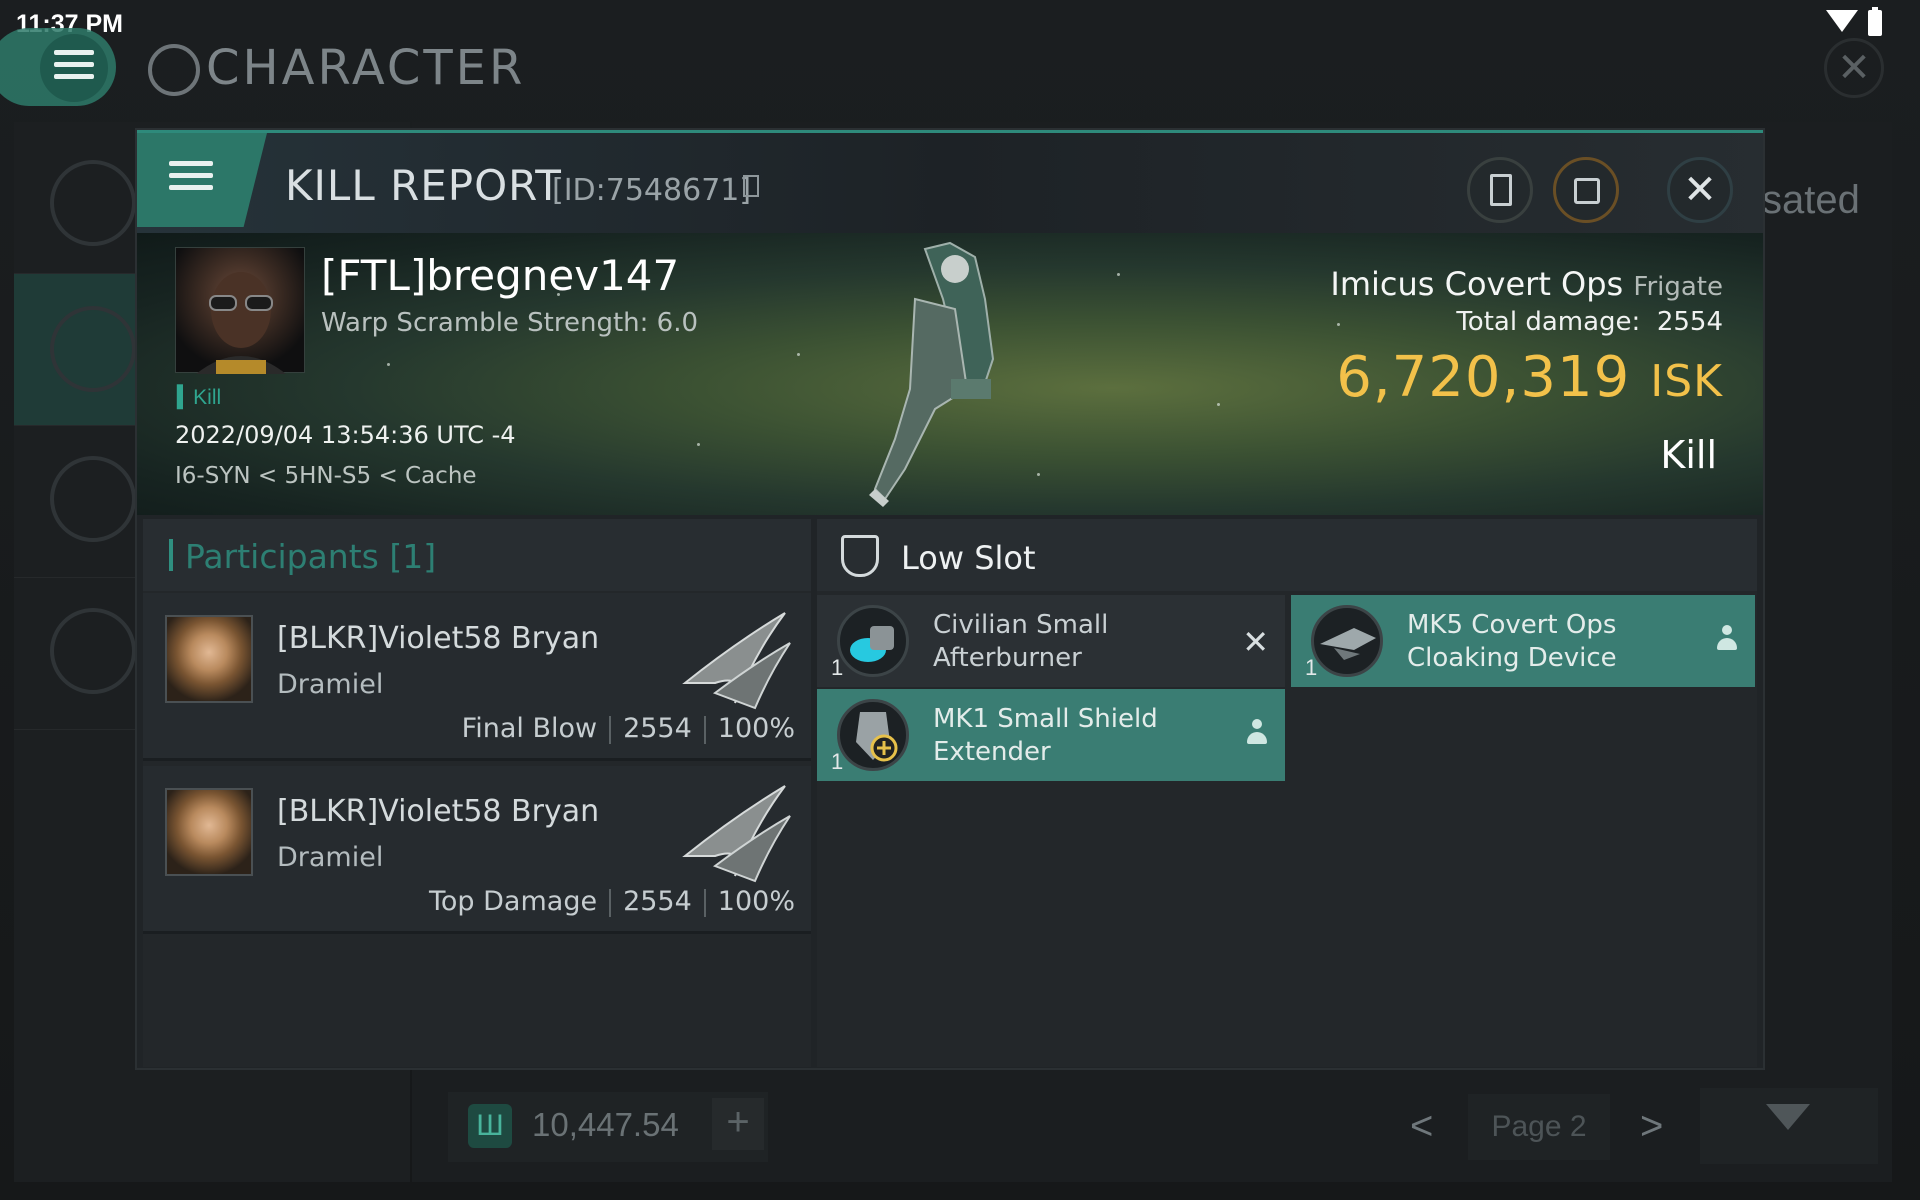  What do you see at coordinates (1688, 455) in the screenshot?
I see `result-label: Kill` at bounding box center [1688, 455].